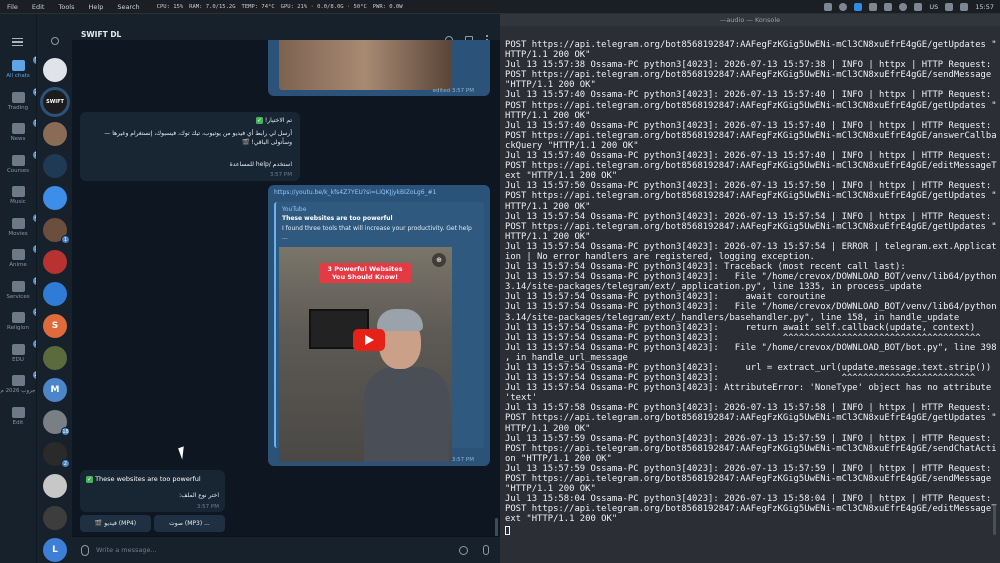 This screenshot has height=563, width=1000. Describe the element at coordinates (18, 328) in the screenshot. I see `folder-label: Religion` at that location.